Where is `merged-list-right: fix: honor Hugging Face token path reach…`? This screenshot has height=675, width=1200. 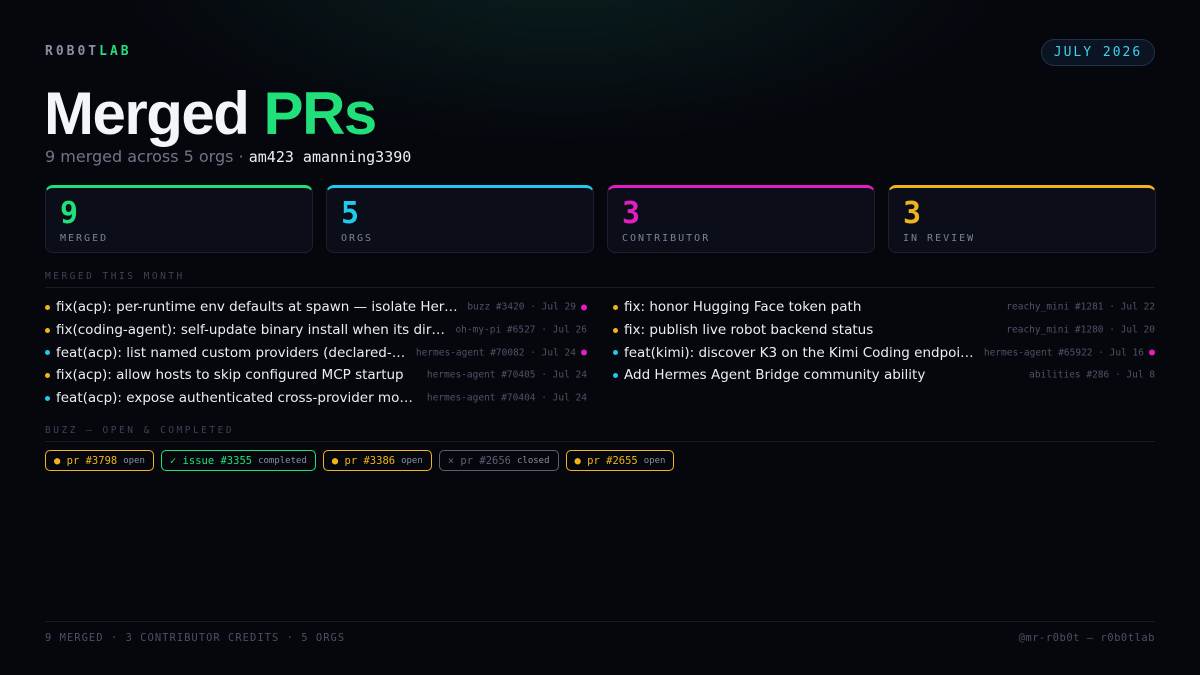 merged-list-right: fix: honor Hugging Face token path reach… is located at coordinates (884, 341).